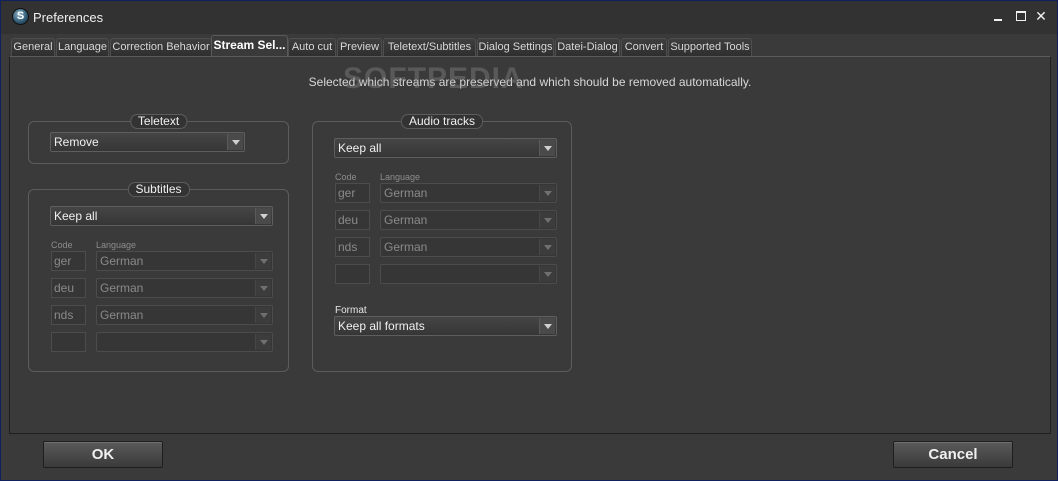  What do you see at coordinates (515, 47) in the screenshot?
I see `tab-dialog-settings: Dialog Settings` at bounding box center [515, 47].